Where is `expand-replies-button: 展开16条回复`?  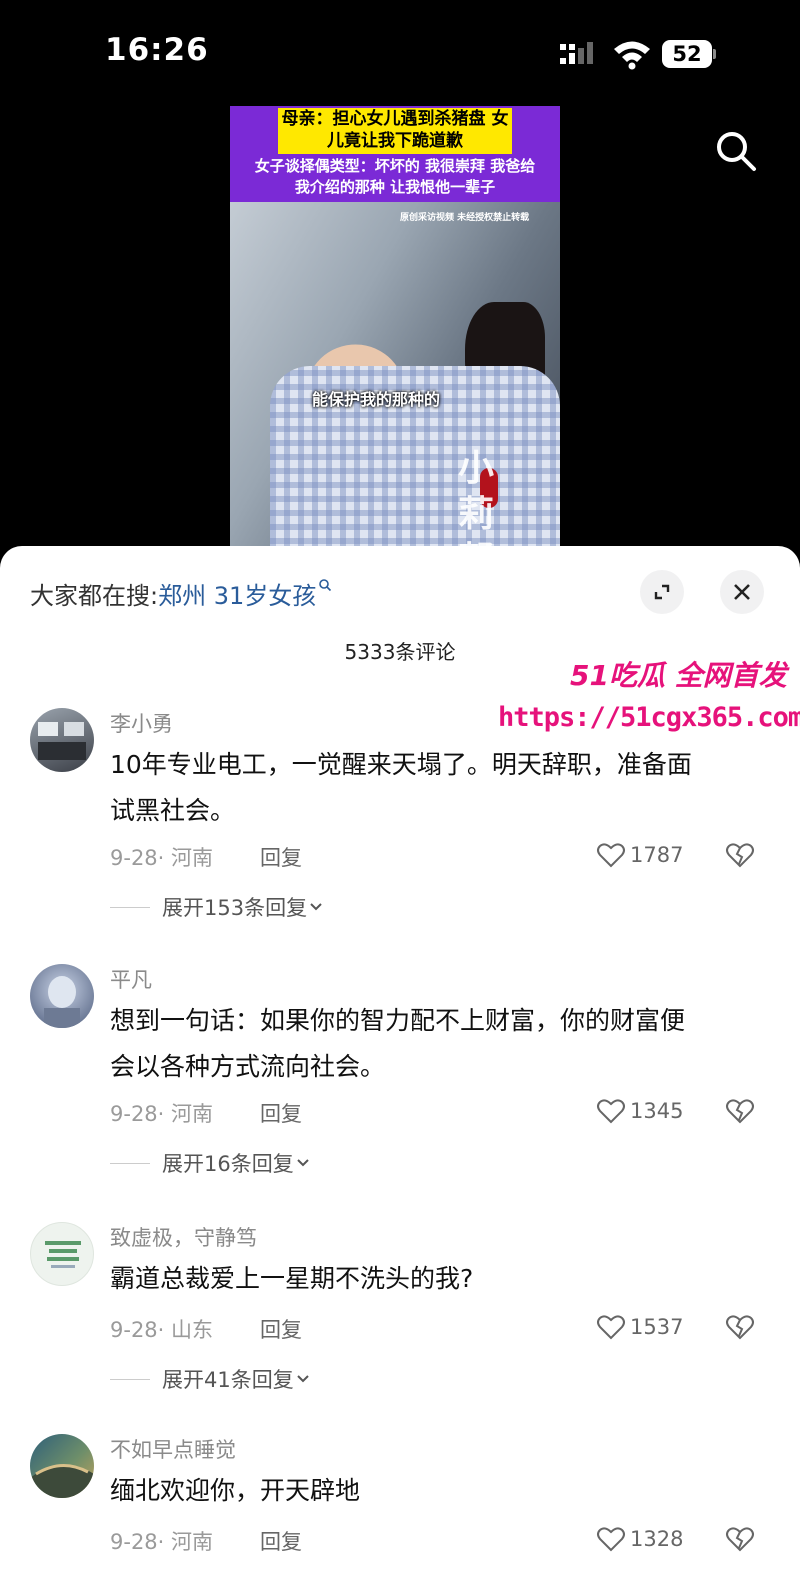
expand-replies-button: 展开16条回复 is located at coordinates (211, 1163).